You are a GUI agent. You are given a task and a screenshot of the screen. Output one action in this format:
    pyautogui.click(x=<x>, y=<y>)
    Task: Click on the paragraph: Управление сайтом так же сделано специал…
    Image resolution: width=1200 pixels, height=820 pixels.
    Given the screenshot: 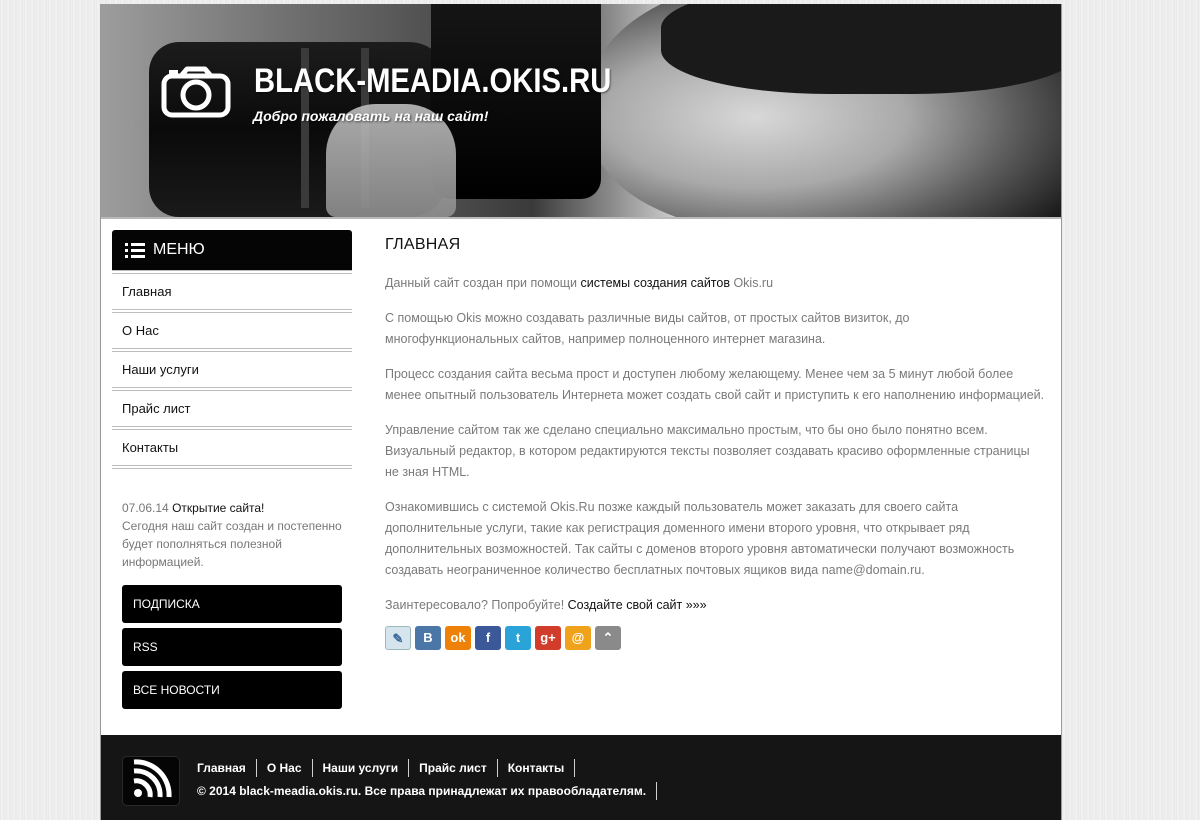 What is the action you would take?
    pyautogui.click(x=707, y=451)
    